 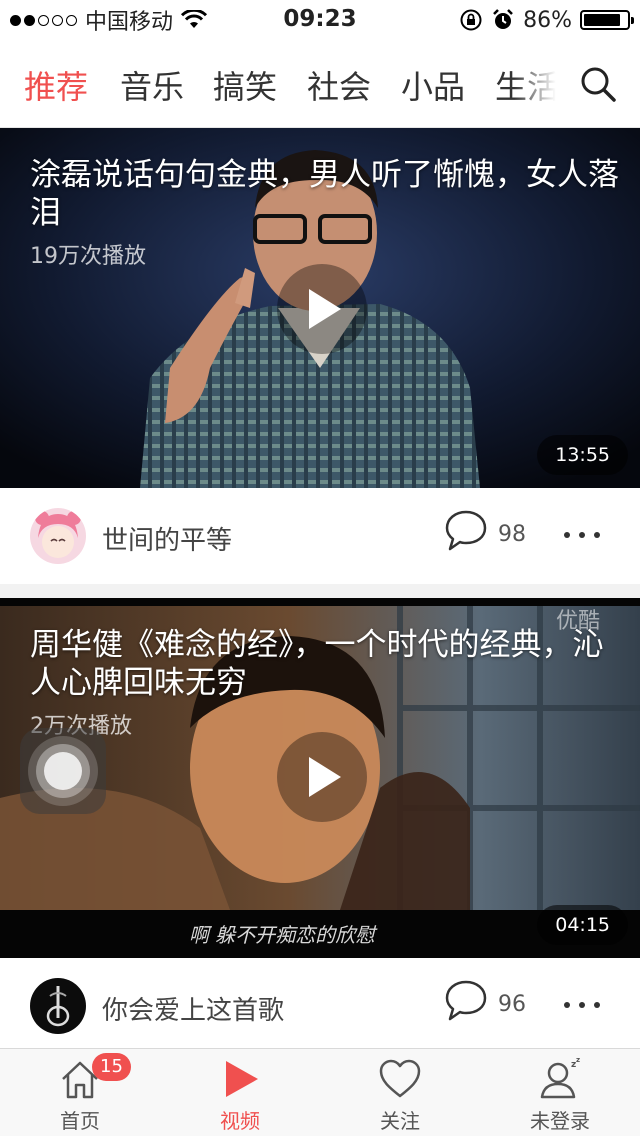 I want to click on video-duration: 13:55, so click(x=582, y=455).